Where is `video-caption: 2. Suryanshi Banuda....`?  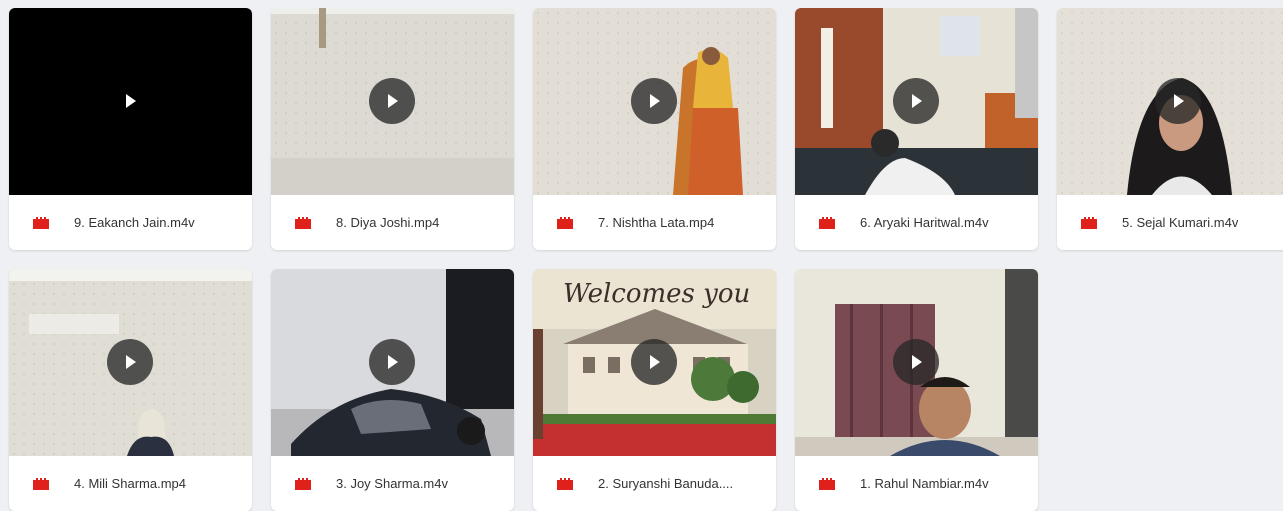 video-caption: 2. Suryanshi Banuda.... is located at coordinates (654, 483).